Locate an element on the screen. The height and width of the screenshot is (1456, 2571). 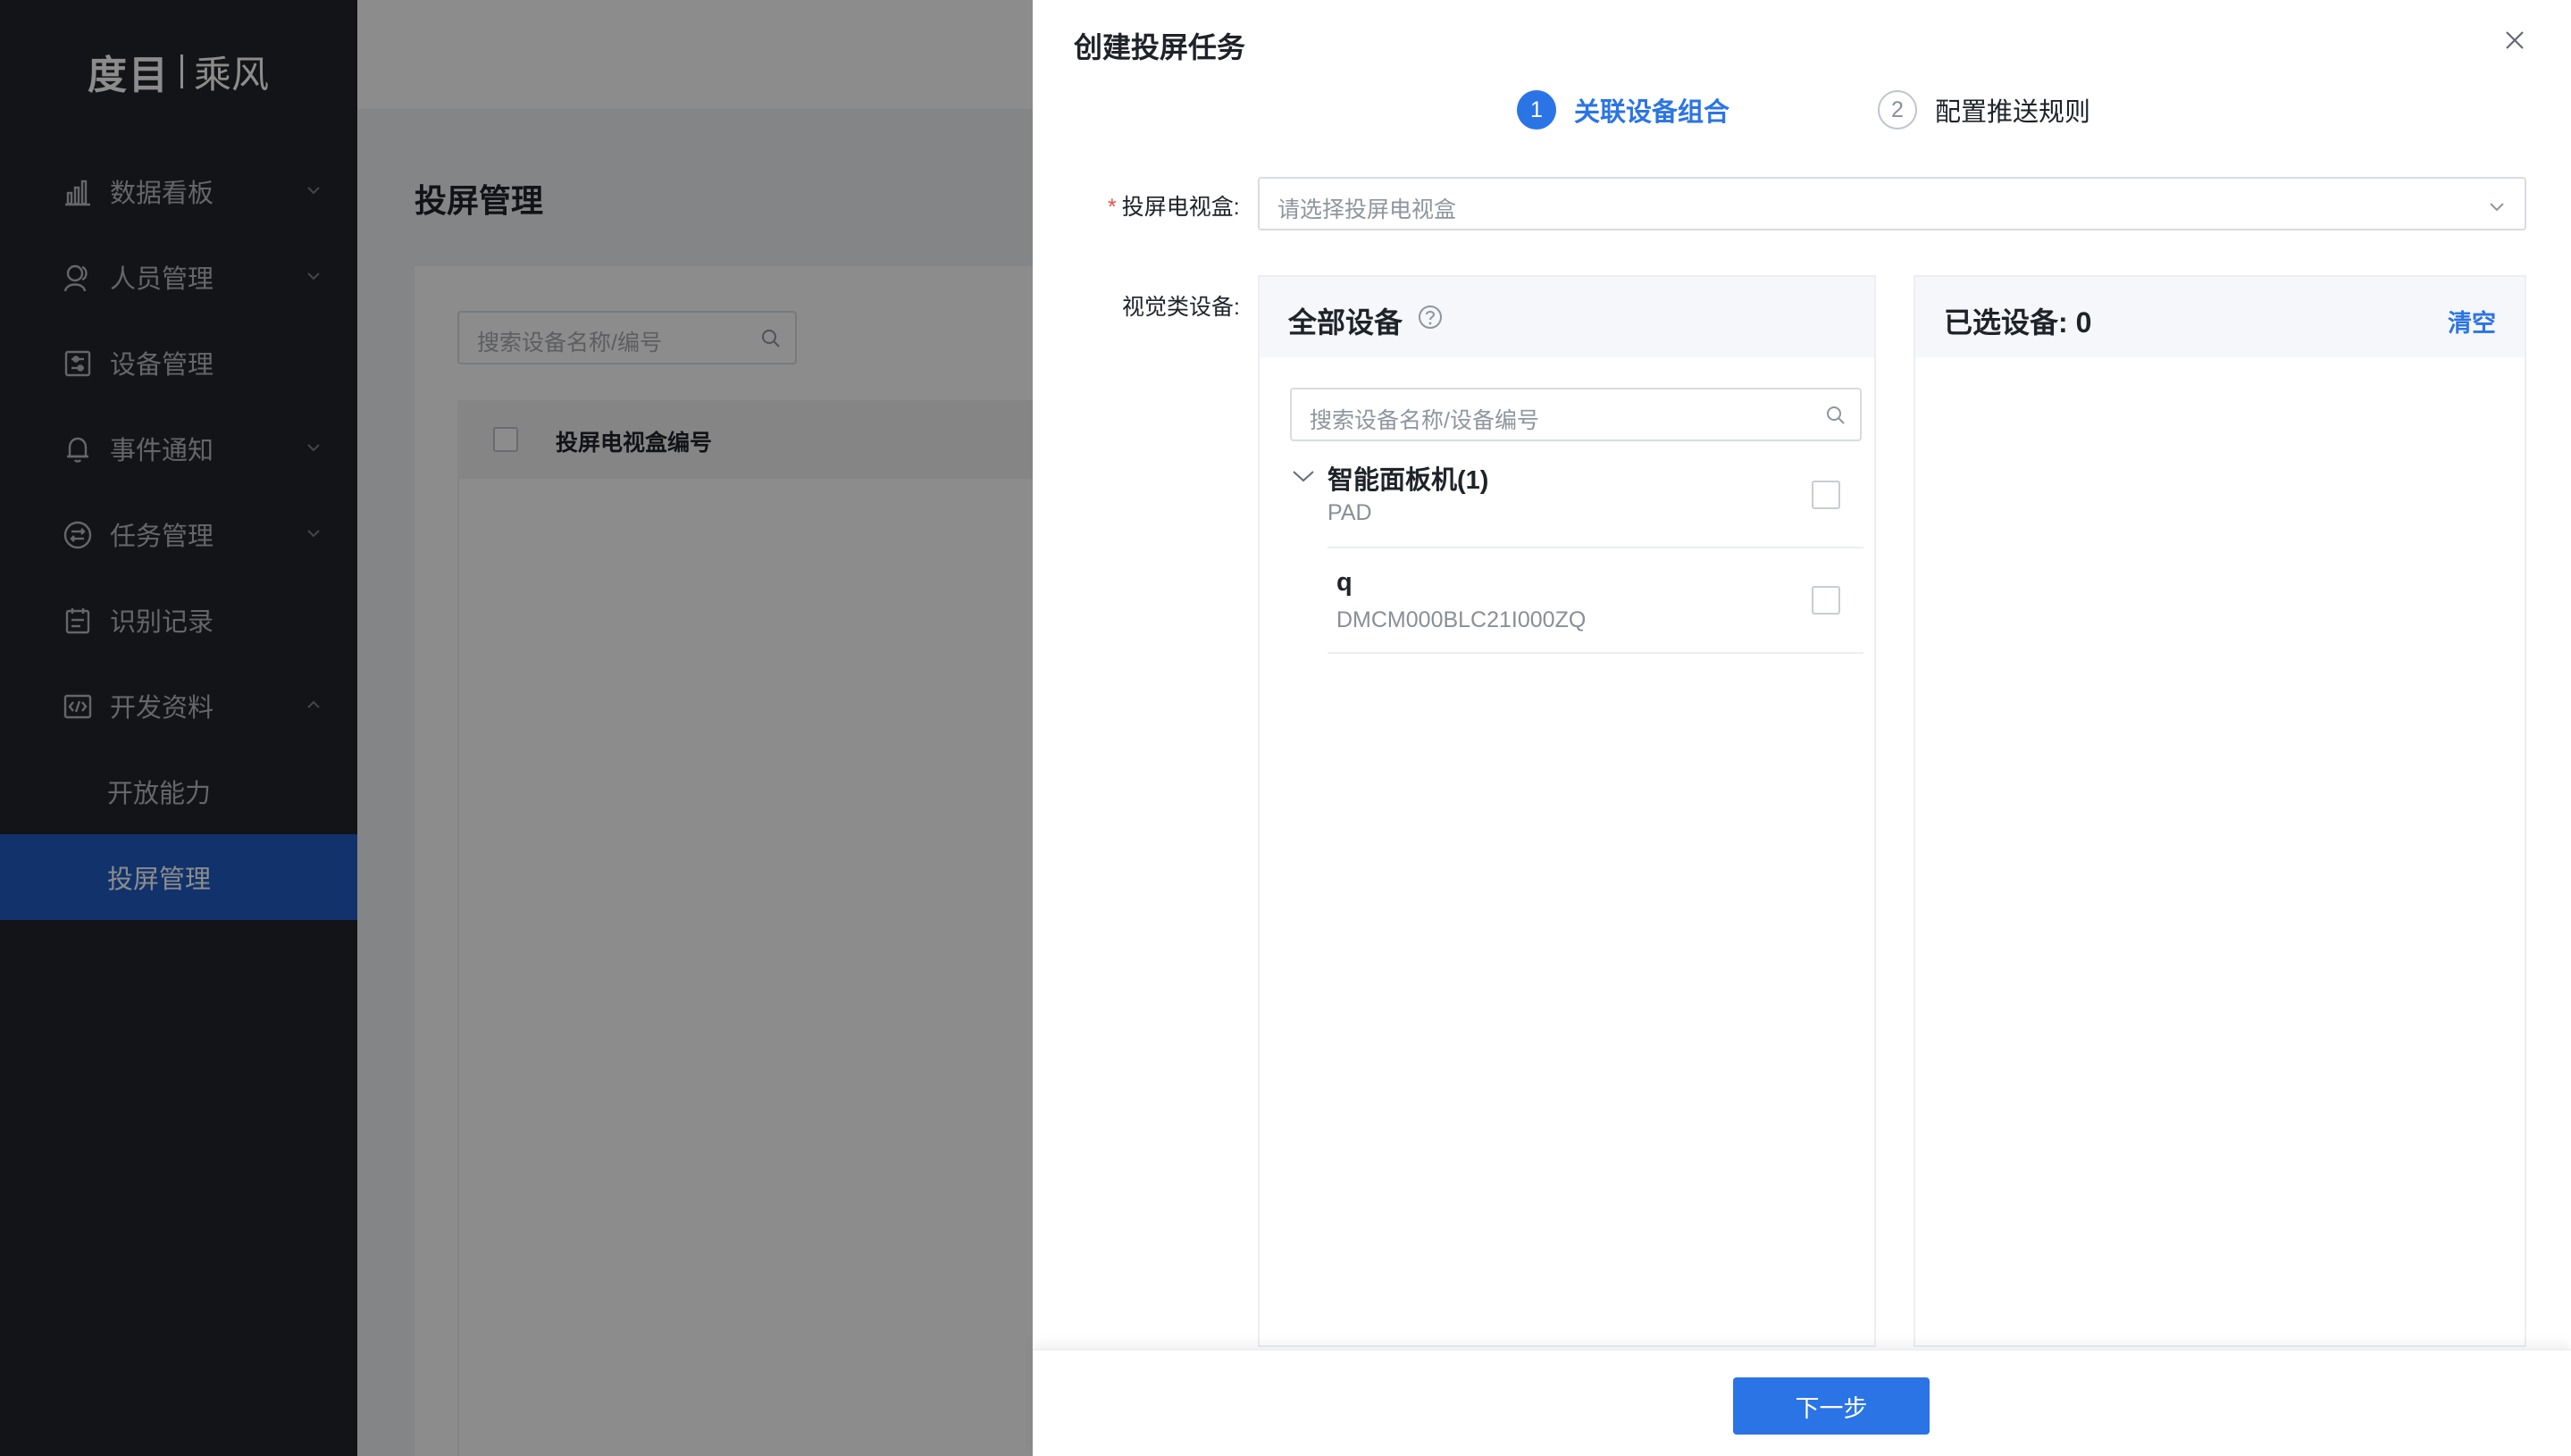
step-number: 2 is located at coordinates (1897, 110).